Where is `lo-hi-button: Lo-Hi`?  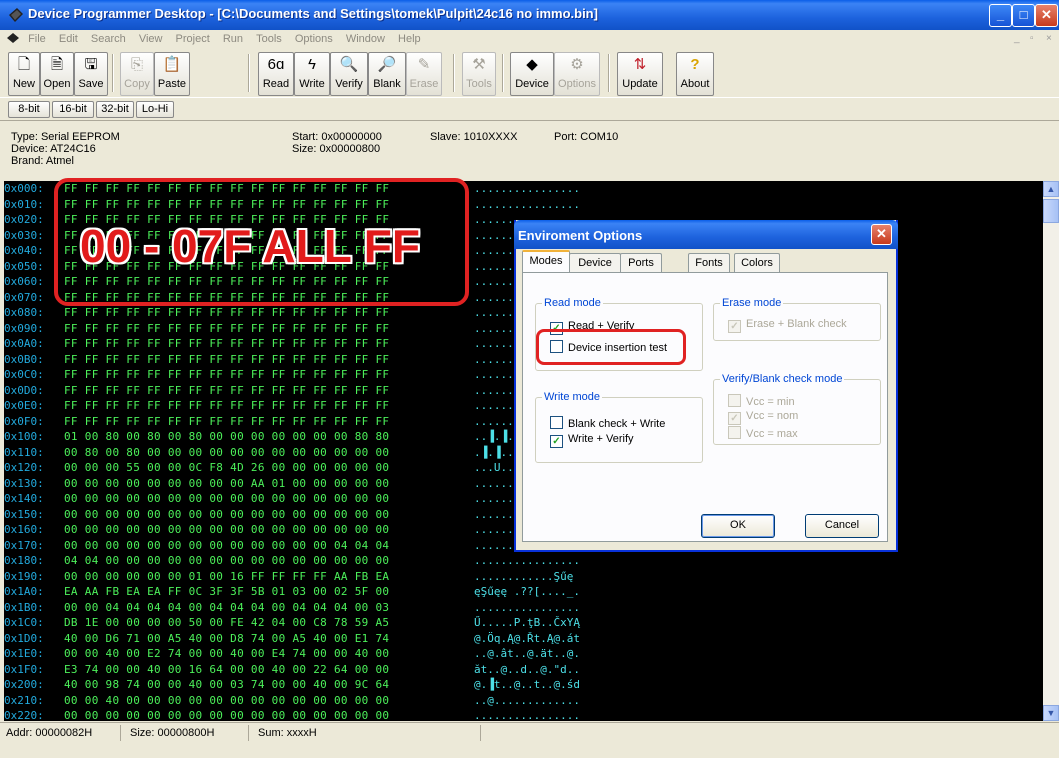 lo-hi-button: Lo-Hi is located at coordinates (155, 109).